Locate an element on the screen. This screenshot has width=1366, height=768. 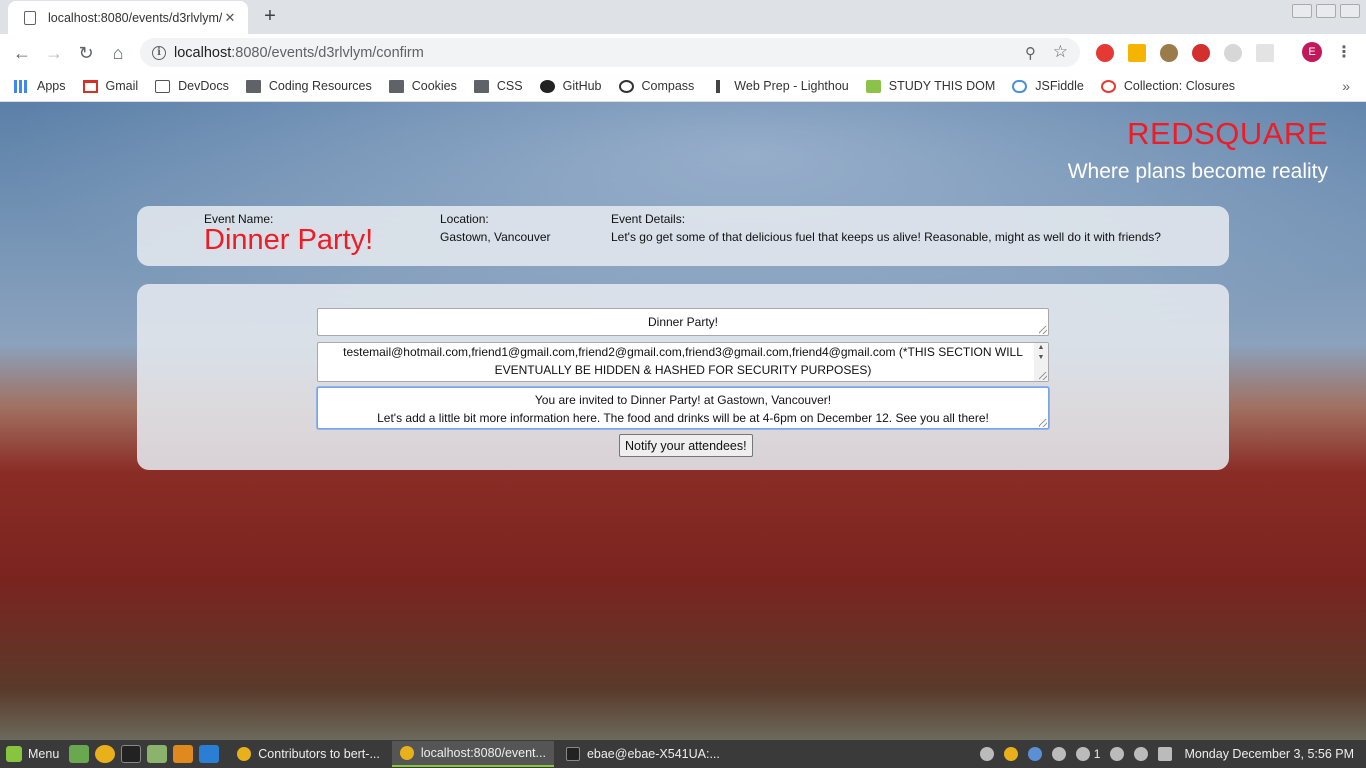
bookmark-jsfiddle: JSFiddle is located at coordinates (1048, 86).